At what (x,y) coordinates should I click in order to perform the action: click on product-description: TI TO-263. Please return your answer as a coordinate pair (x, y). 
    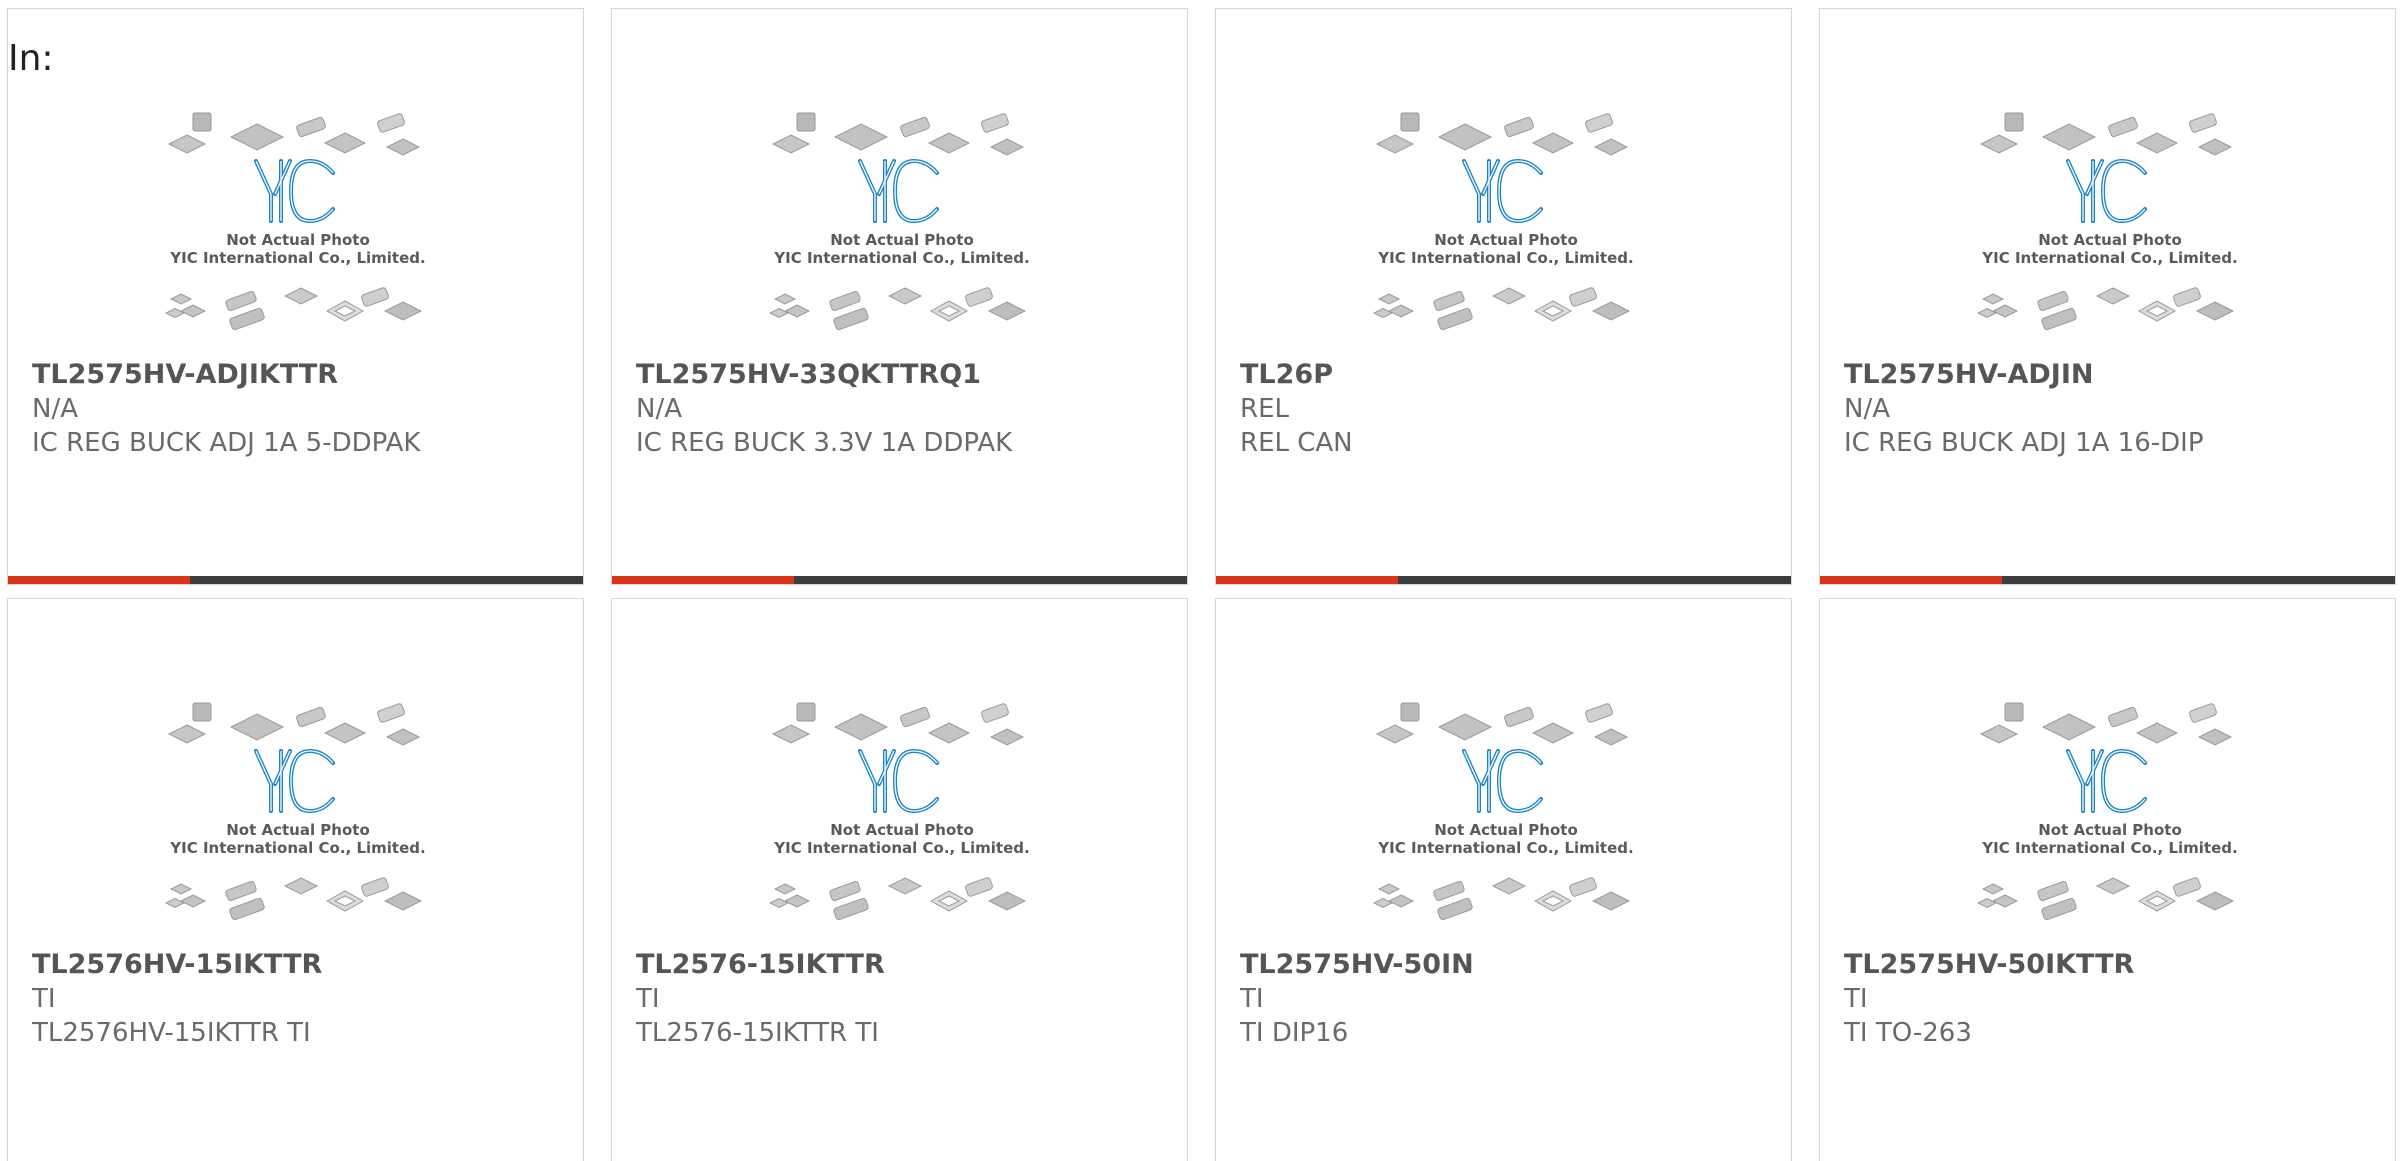
    Looking at the image, I should click on (1908, 1033).